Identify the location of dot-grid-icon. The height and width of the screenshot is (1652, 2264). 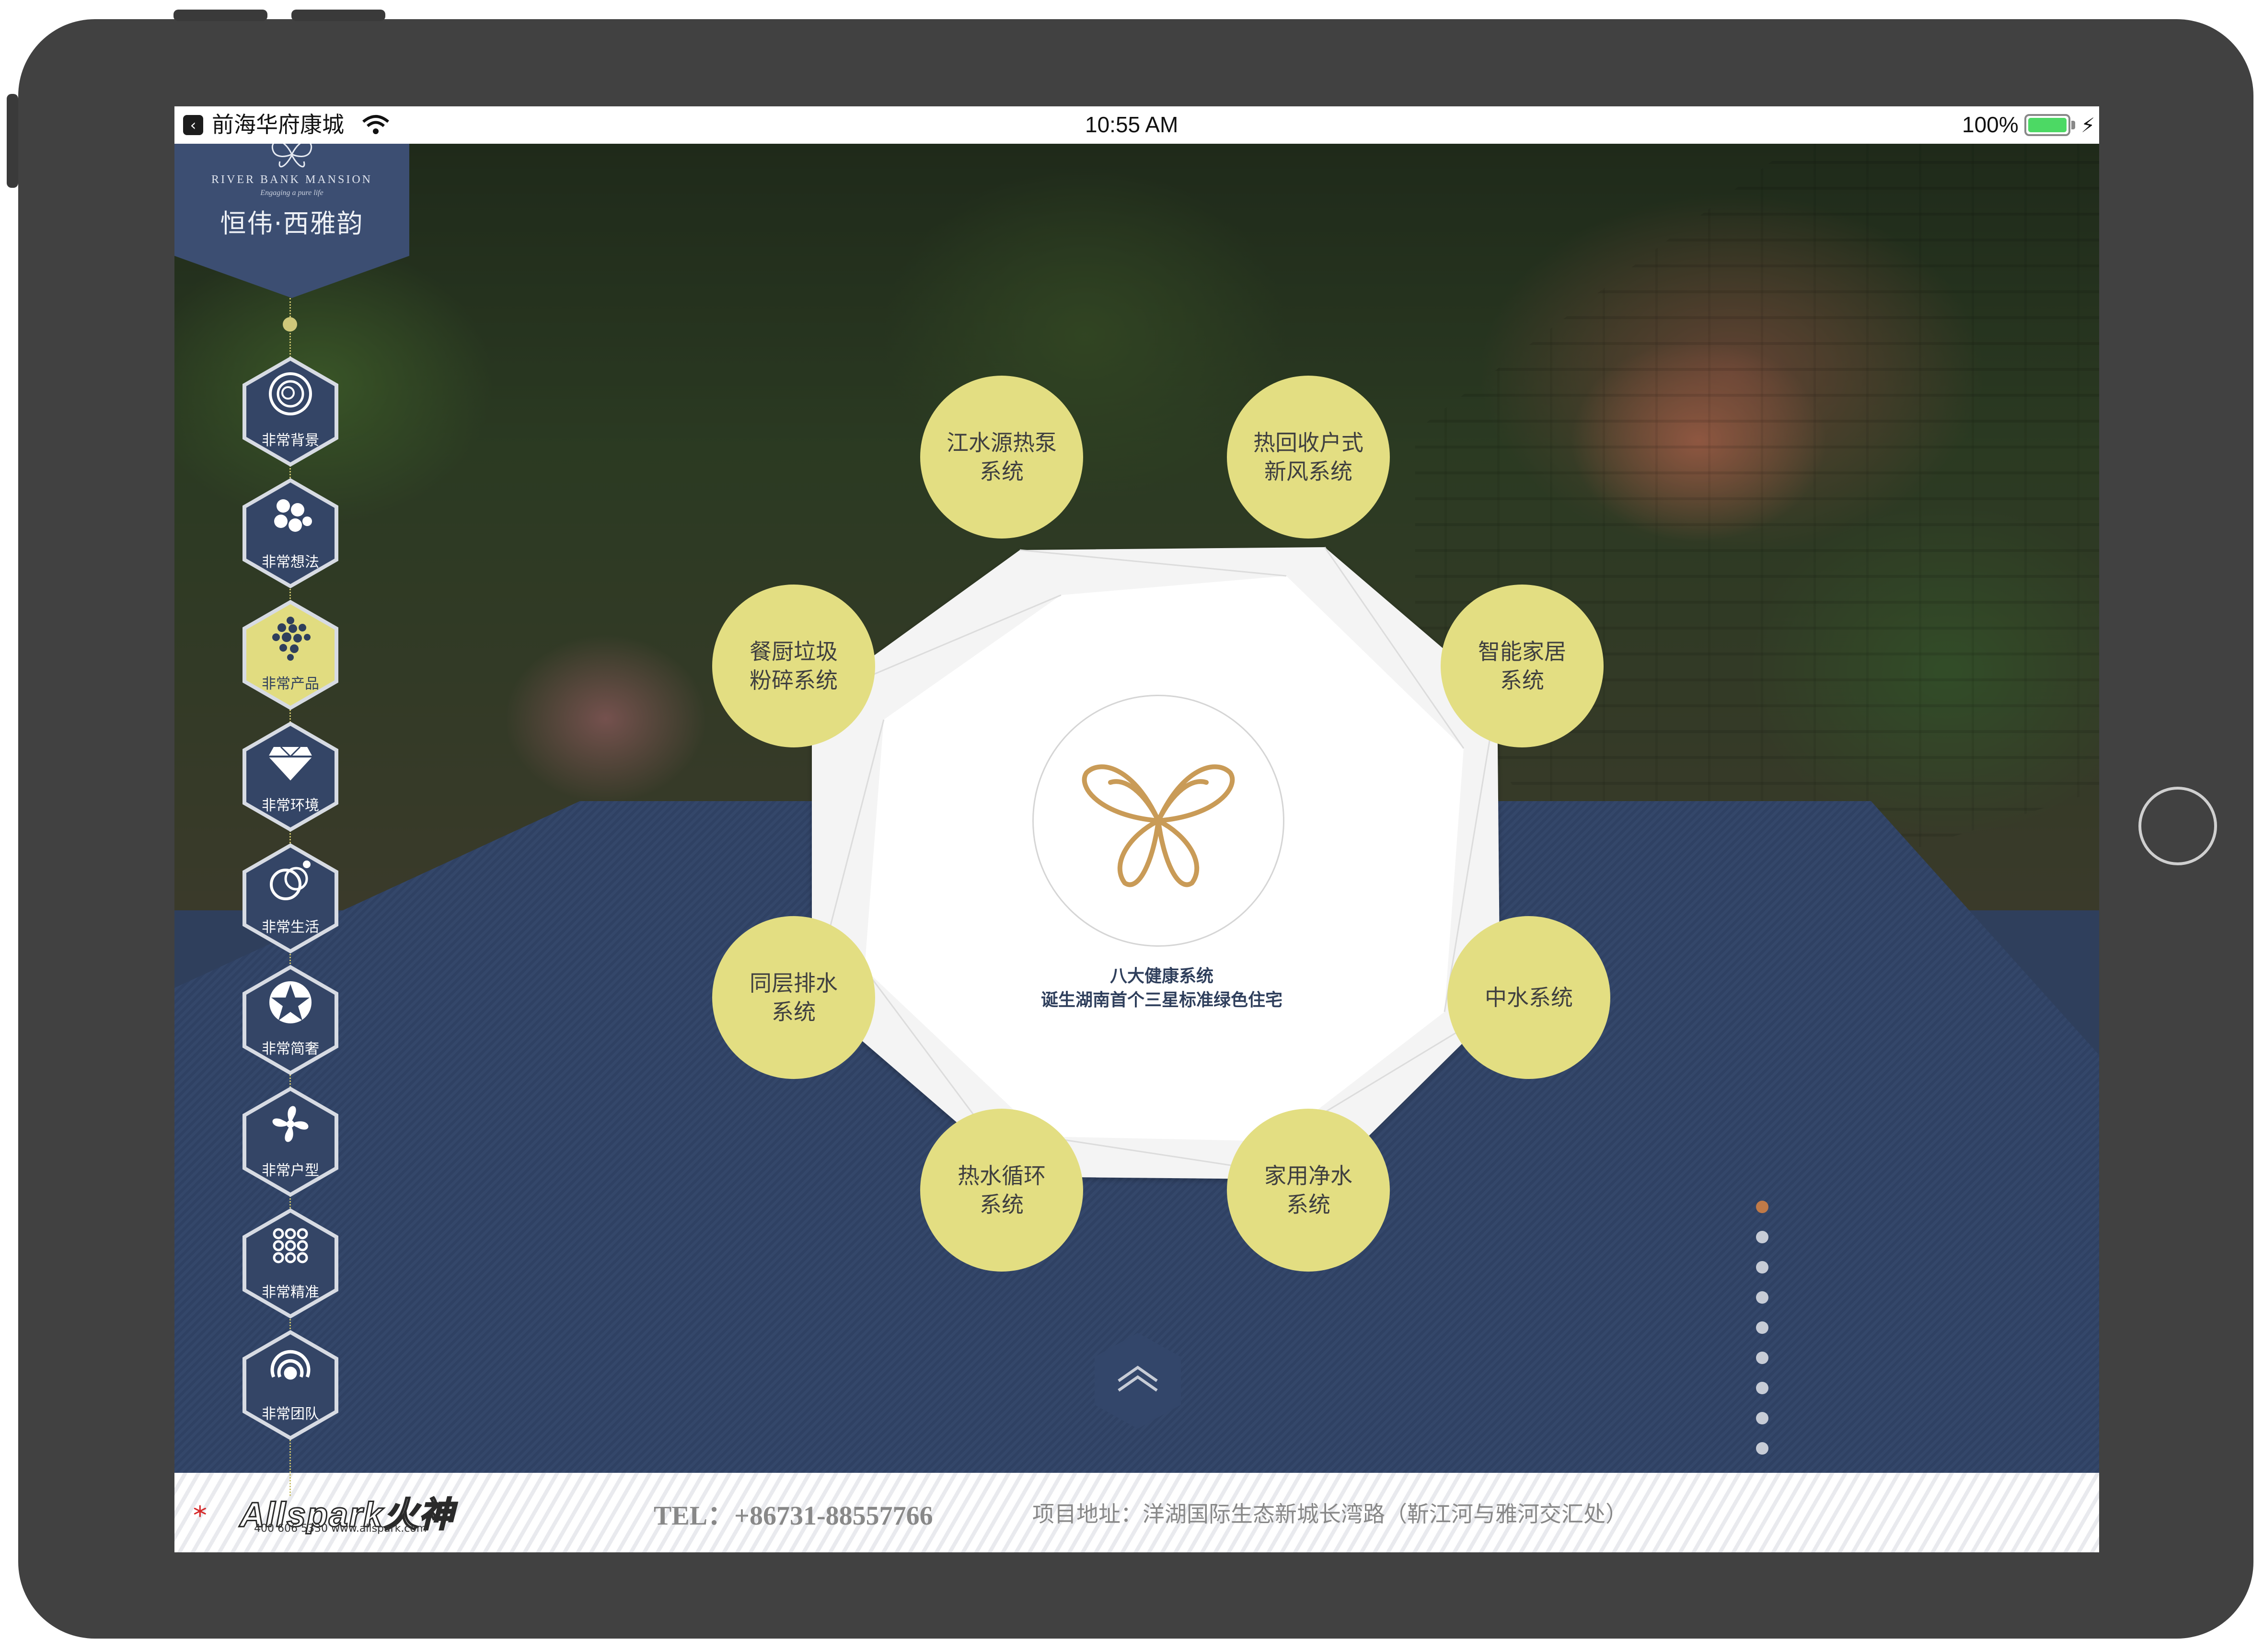
(291, 1245).